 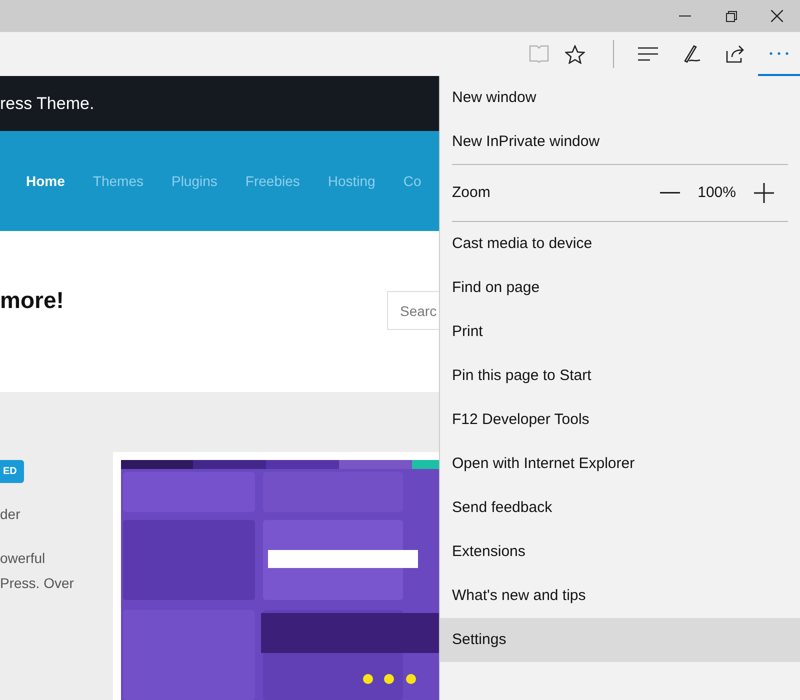 What do you see at coordinates (717, 192) in the screenshot?
I see `zoom-value: 100%` at bounding box center [717, 192].